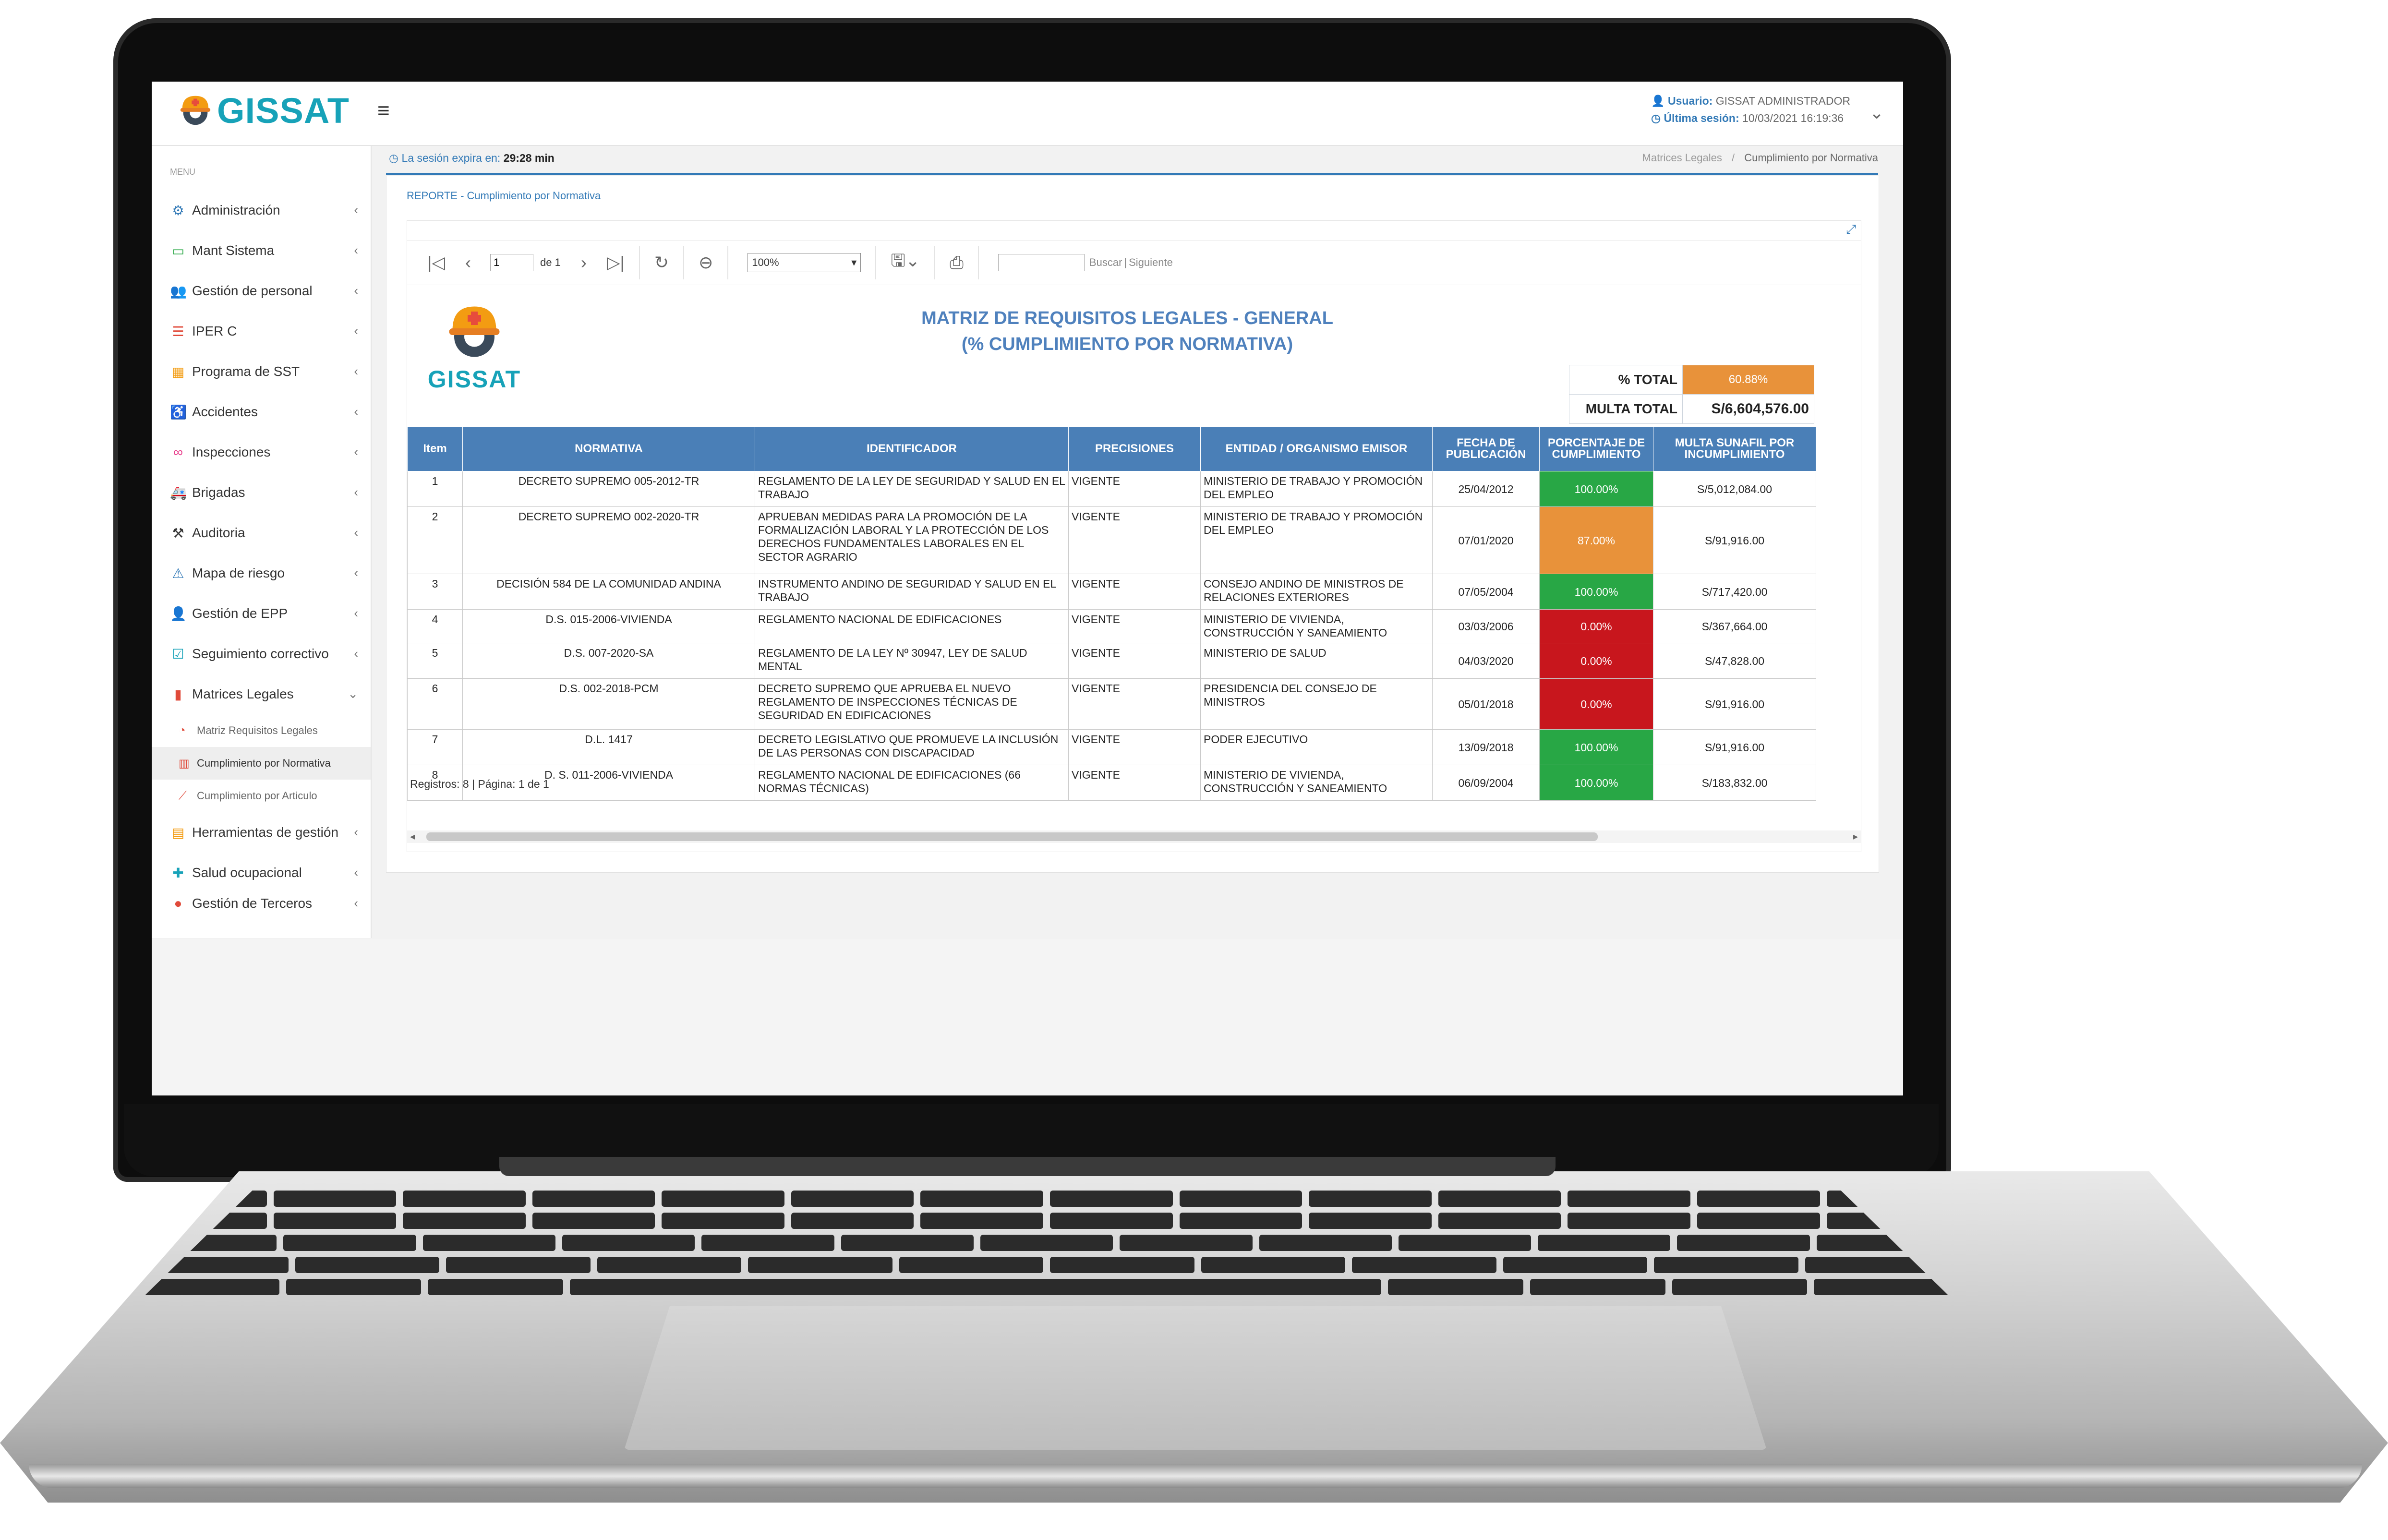 The height and width of the screenshot is (1540, 2388). What do you see at coordinates (474, 344) in the screenshot?
I see `report-logo: GISSAT` at bounding box center [474, 344].